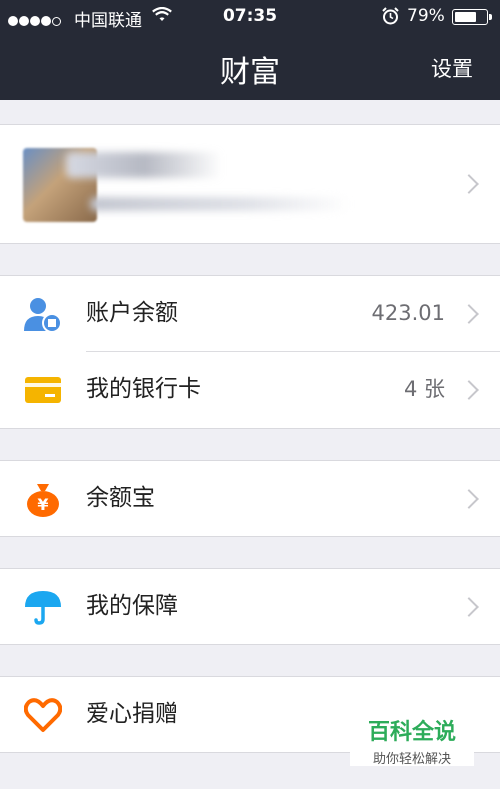 This screenshot has height=789, width=500. What do you see at coordinates (250, 389) in the screenshot?
I see `bank-cards-row: 我的银行卡 4 张` at bounding box center [250, 389].